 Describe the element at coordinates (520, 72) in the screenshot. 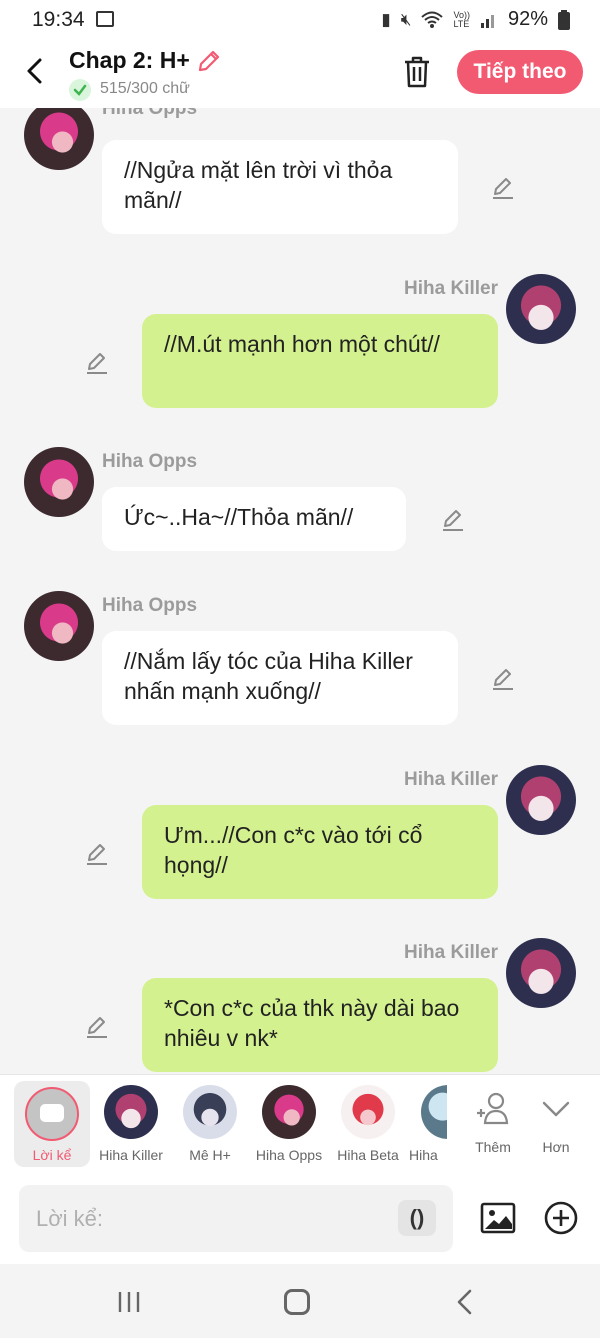

I see `next-button: Tiếp theo` at that location.